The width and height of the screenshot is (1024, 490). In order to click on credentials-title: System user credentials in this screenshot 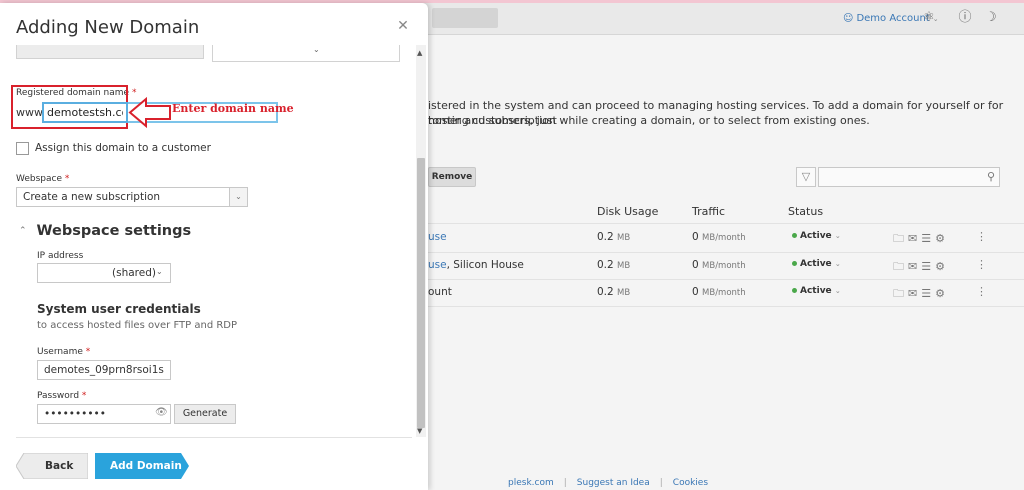, I will do `click(119, 309)`.